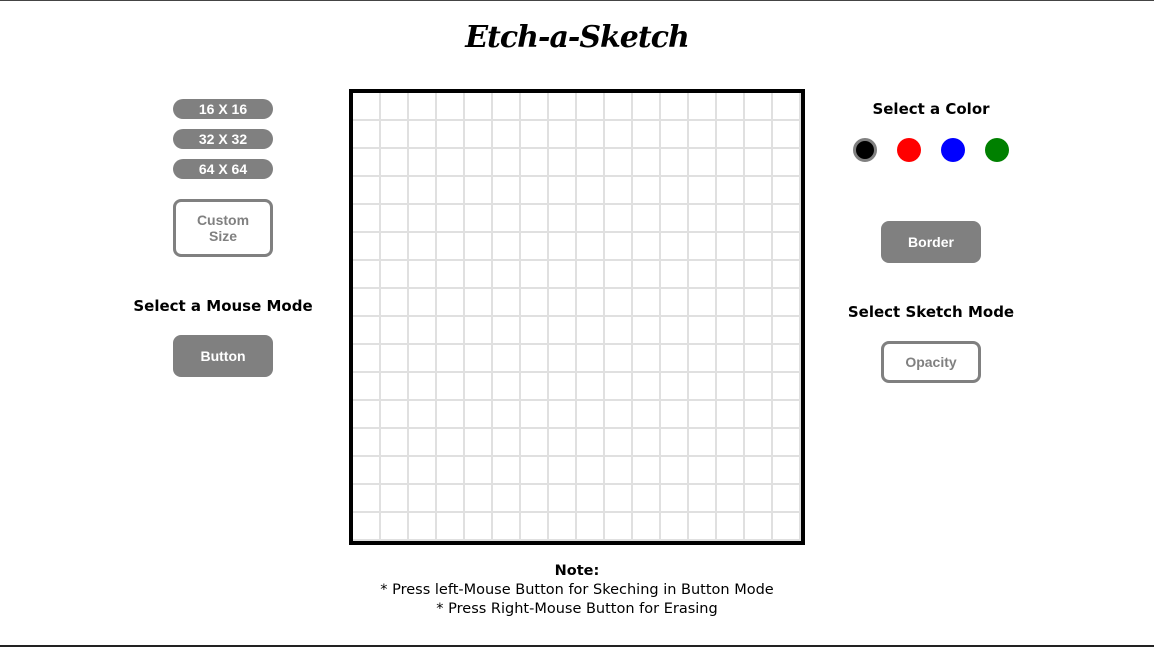 The width and height of the screenshot is (1154, 648). I want to click on custom-size-button: Custom Size, so click(223, 228).